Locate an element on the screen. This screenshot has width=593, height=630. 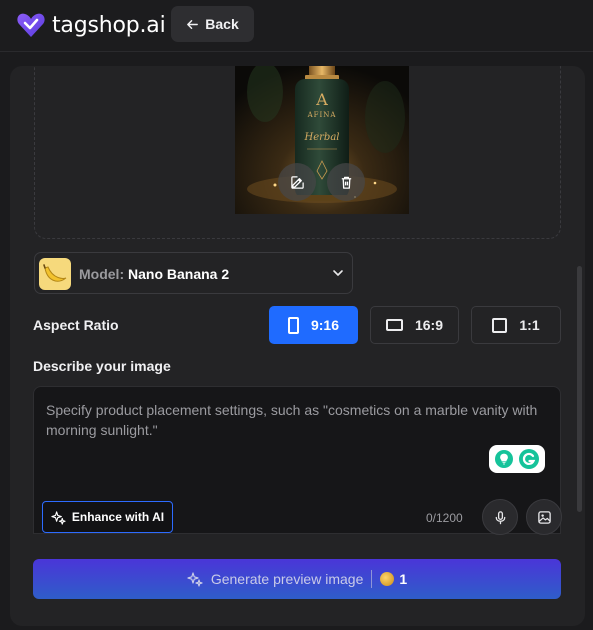
aspect-option-label: 9:16 is located at coordinates (325, 325).